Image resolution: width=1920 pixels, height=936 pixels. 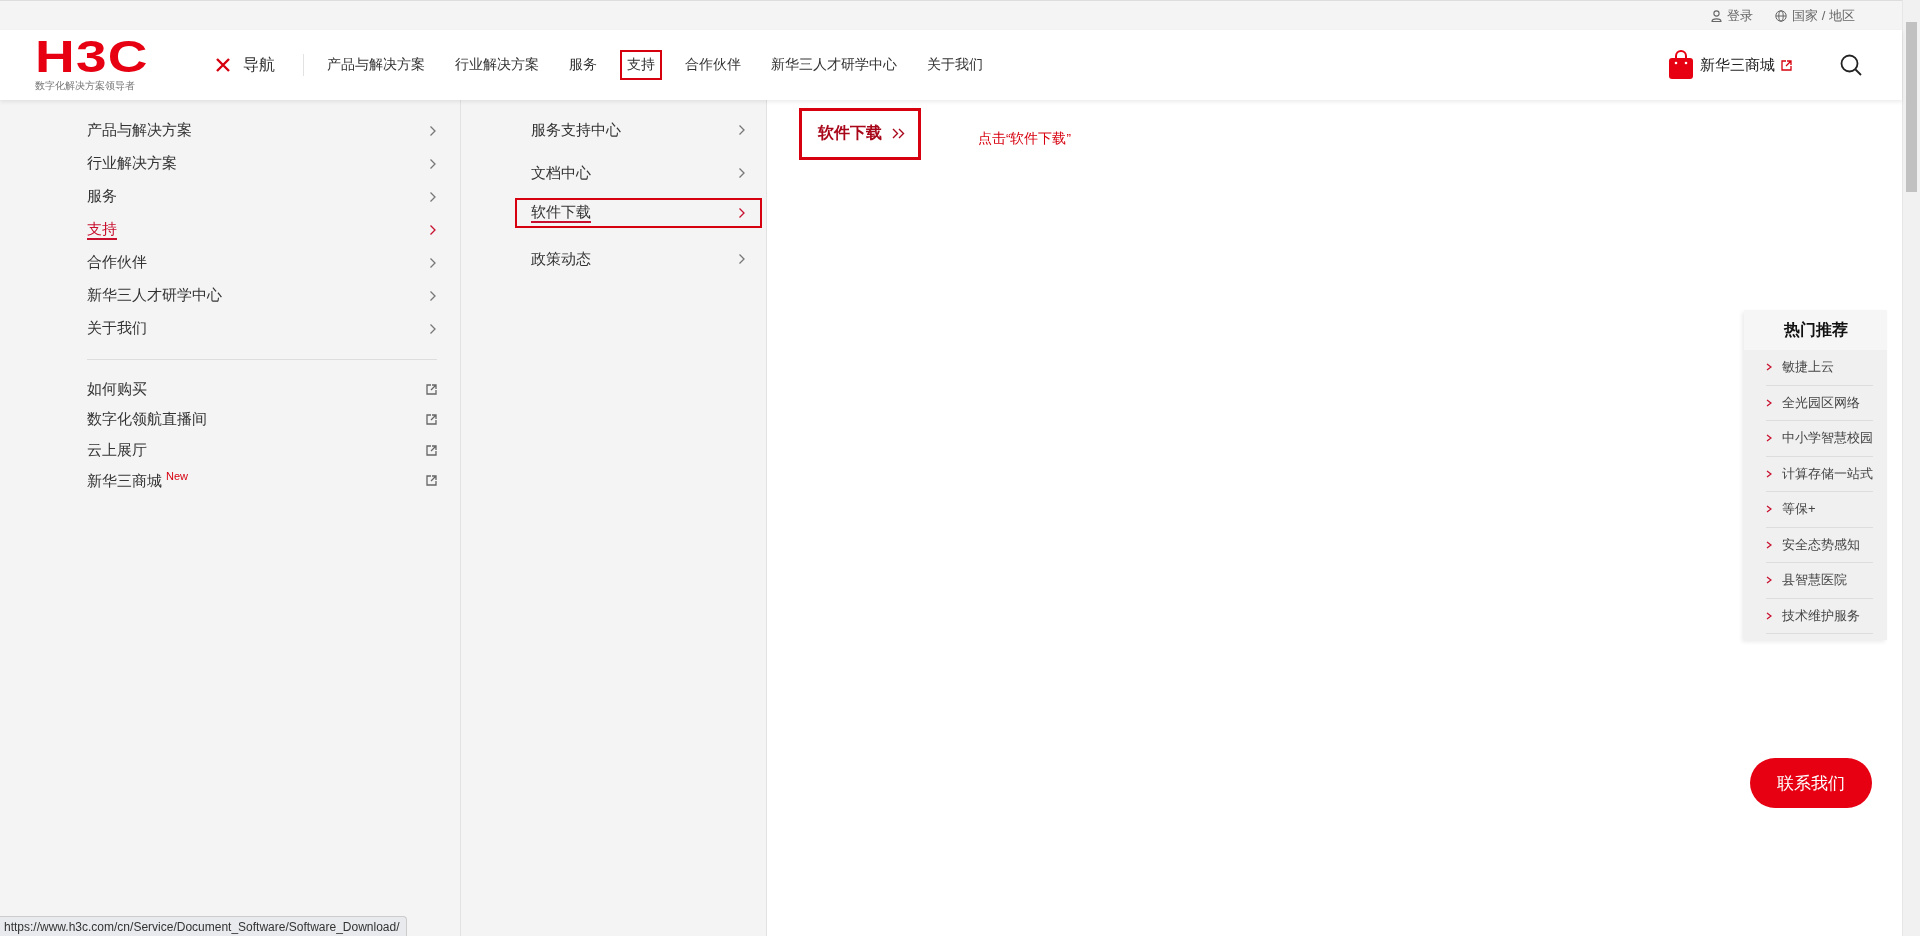 I want to click on menu-item: 服务, so click(x=262, y=196).